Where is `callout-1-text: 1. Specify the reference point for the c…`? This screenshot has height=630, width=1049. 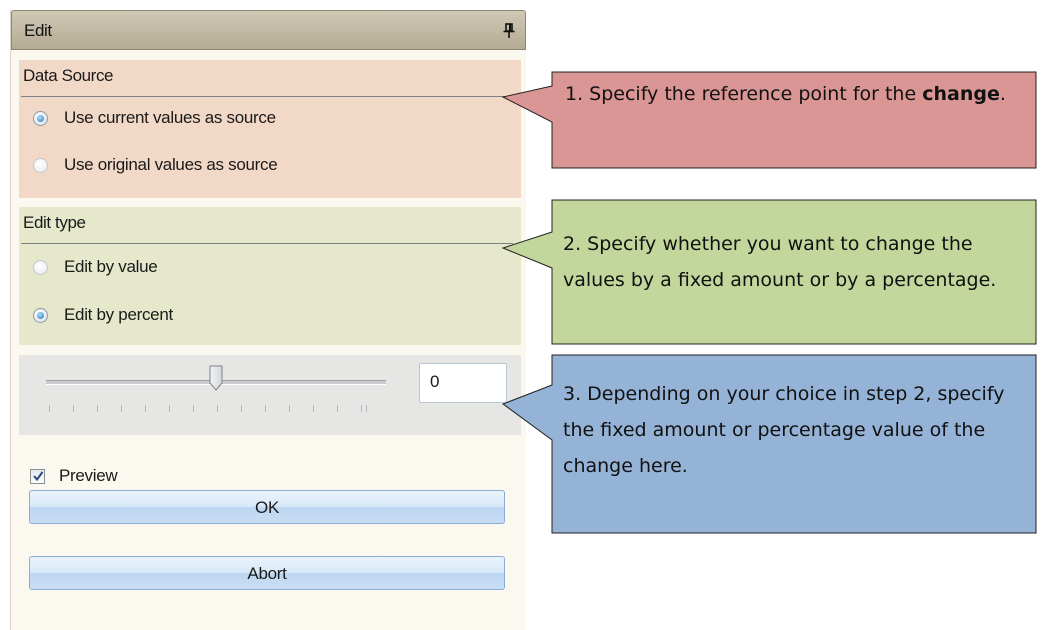
callout-1-text: 1. Specify the reference point for the c… is located at coordinates (785, 94).